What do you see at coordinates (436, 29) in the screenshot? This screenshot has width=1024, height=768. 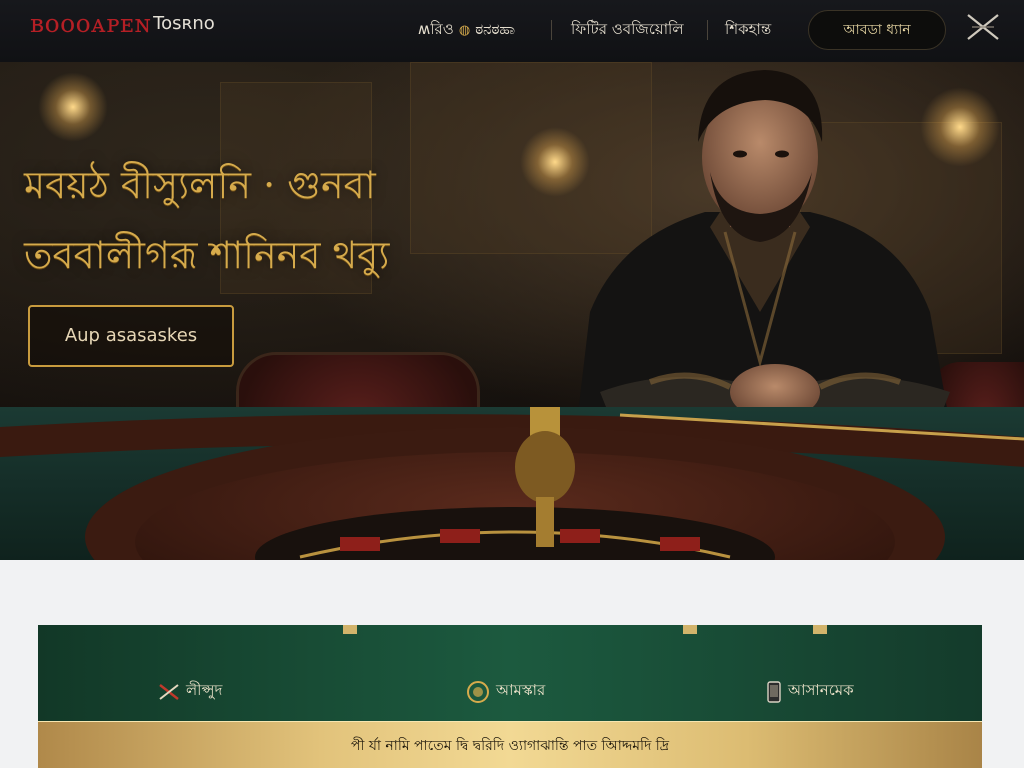 I see `nav-item-1-label-a: ʍরিও` at bounding box center [436, 29].